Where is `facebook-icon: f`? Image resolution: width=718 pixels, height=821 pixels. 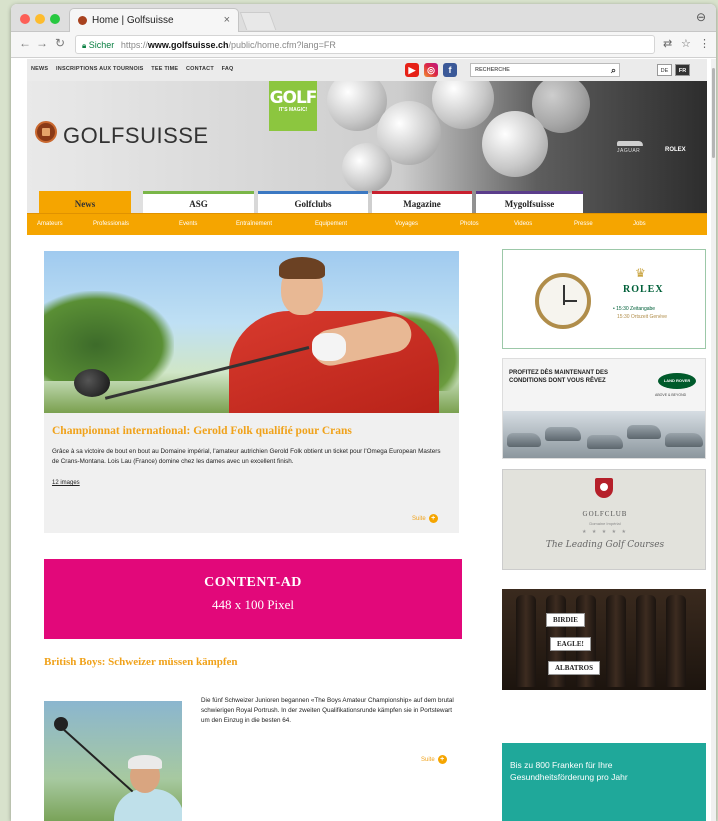 facebook-icon: f is located at coordinates (450, 70).